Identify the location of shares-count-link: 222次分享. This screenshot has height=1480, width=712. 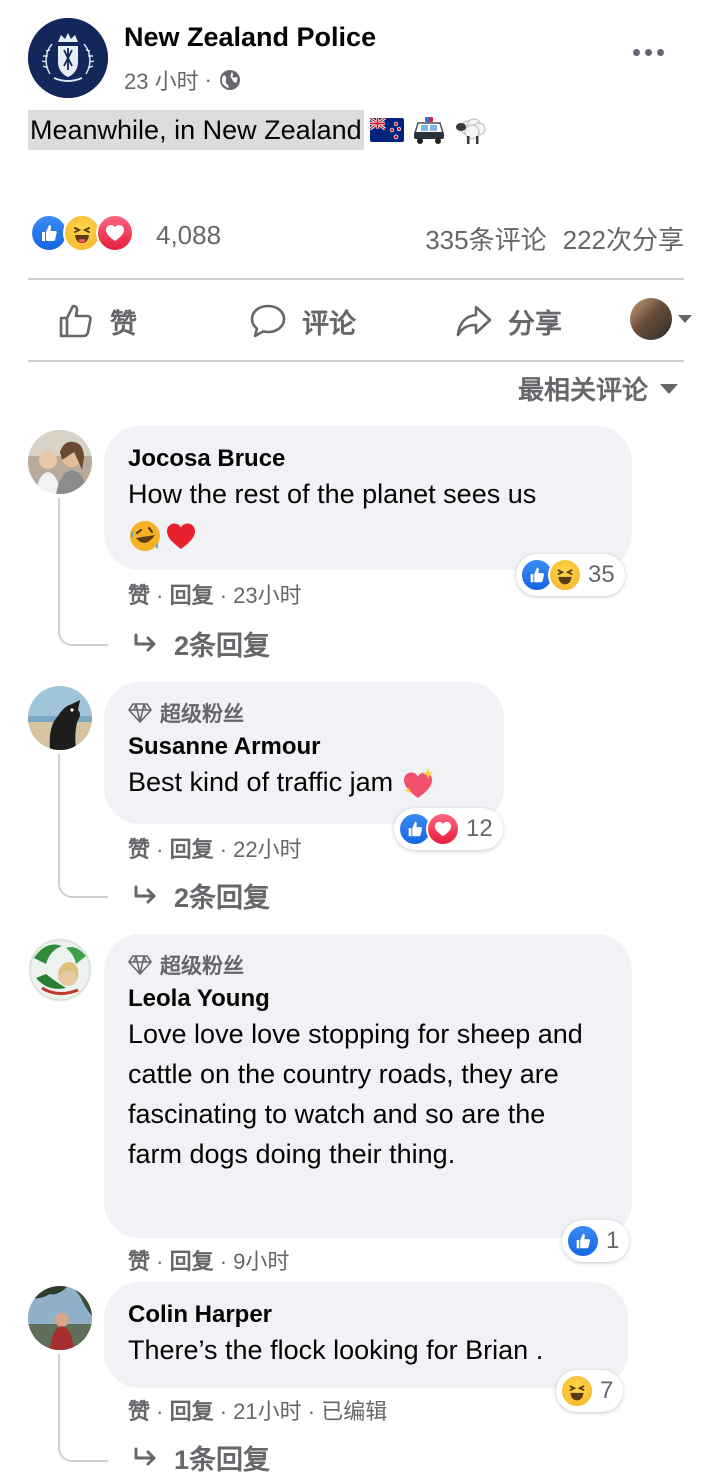
(623, 238).